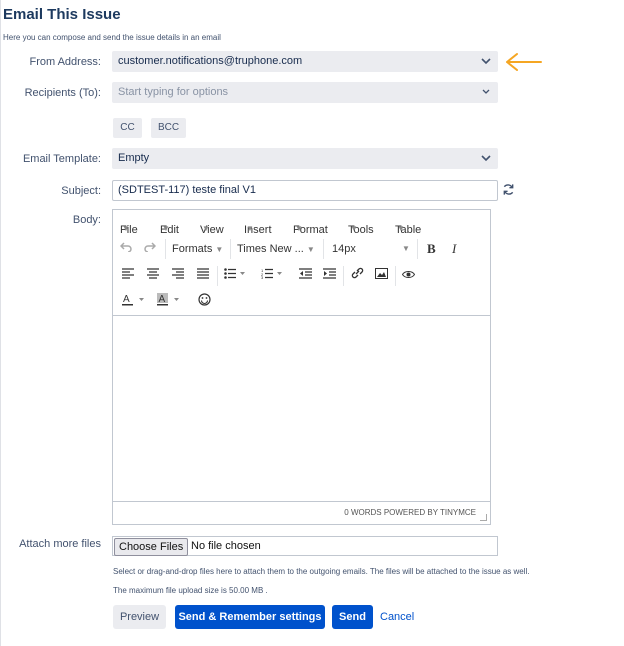  What do you see at coordinates (125, 249) in the screenshot?
I see `undo-icon` at bounding box center [125, 249].